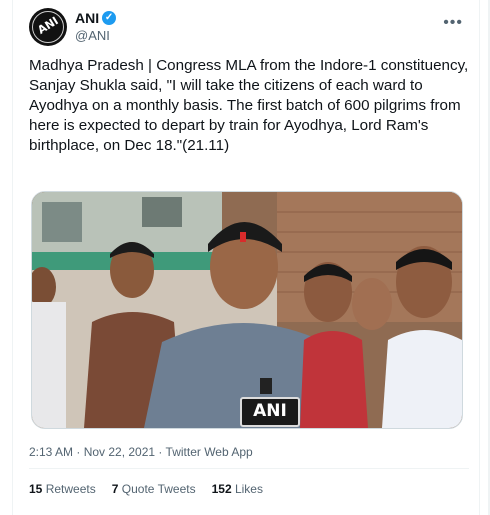 Image resolution: width=490 pixels, height=515 pixels. What do you see at coordinates (158, 489) in the screenshot?
I see `quotes-label: Quote Tweets` at bounding box center [158, 489].